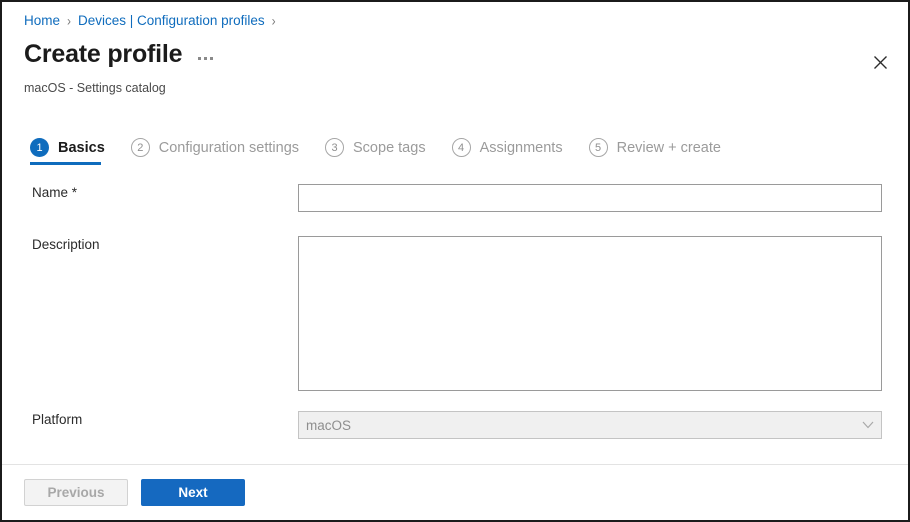 The height and width of the screenshot is (522, 910). I want to click on wizard-step-basics: 1 Basics, so click(67, 151).